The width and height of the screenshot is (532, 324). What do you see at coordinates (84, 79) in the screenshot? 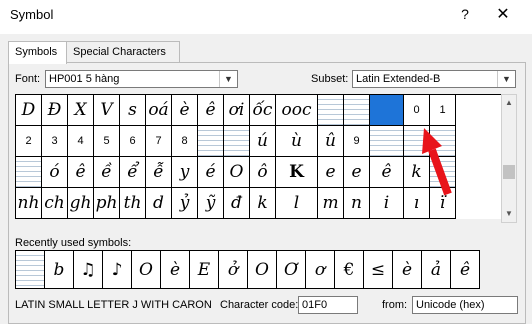
I see `font-value: HP001 5 hàng` at bounding box center [84, 79].